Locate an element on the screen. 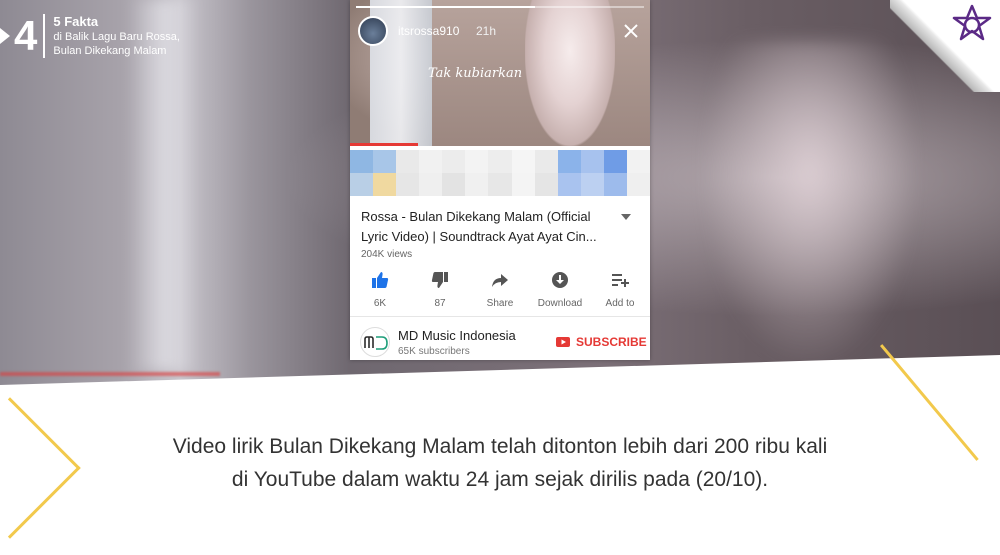  download-label: Download is located at coordinates (560, 303).